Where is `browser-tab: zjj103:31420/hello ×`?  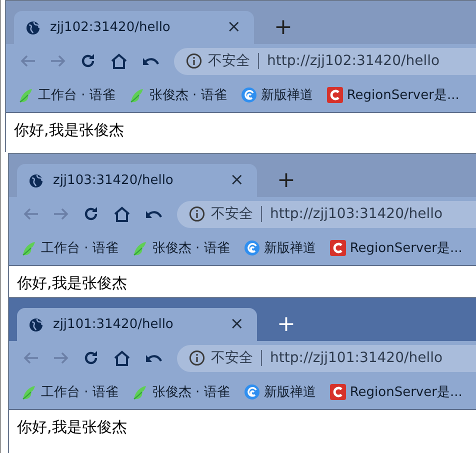
browser-tab: zjj103:31420/hello × is located at coordinates (137, 180).